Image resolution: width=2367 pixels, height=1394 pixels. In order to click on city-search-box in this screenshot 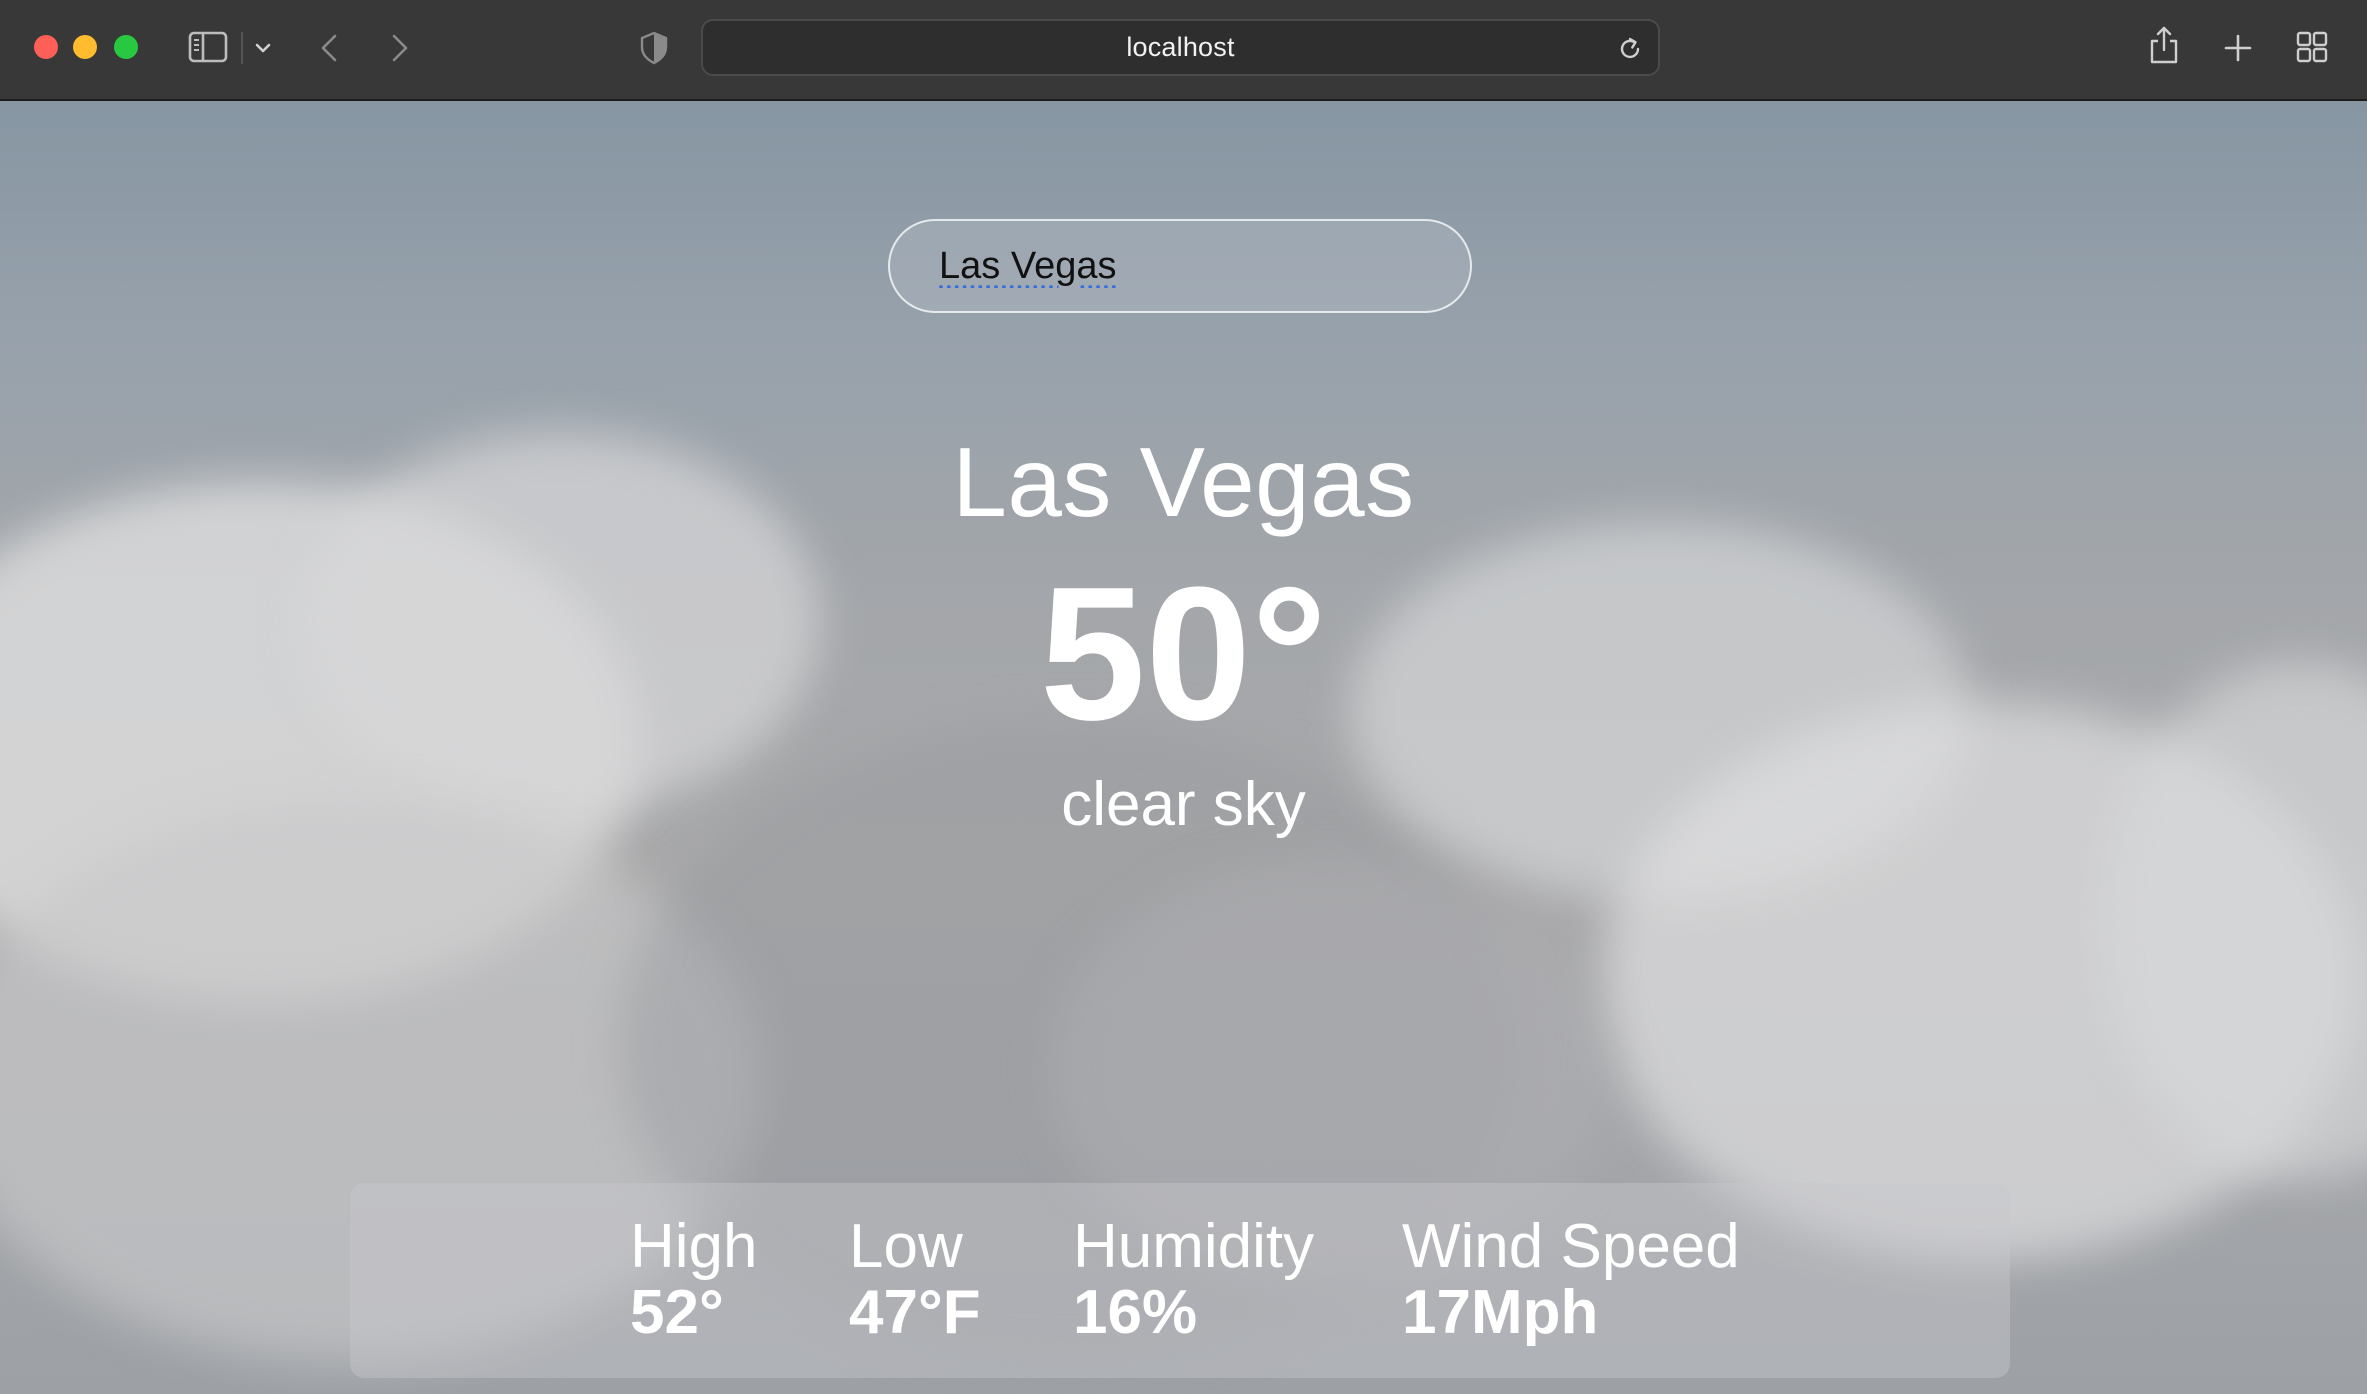, I will do `click(1180, 266)`.